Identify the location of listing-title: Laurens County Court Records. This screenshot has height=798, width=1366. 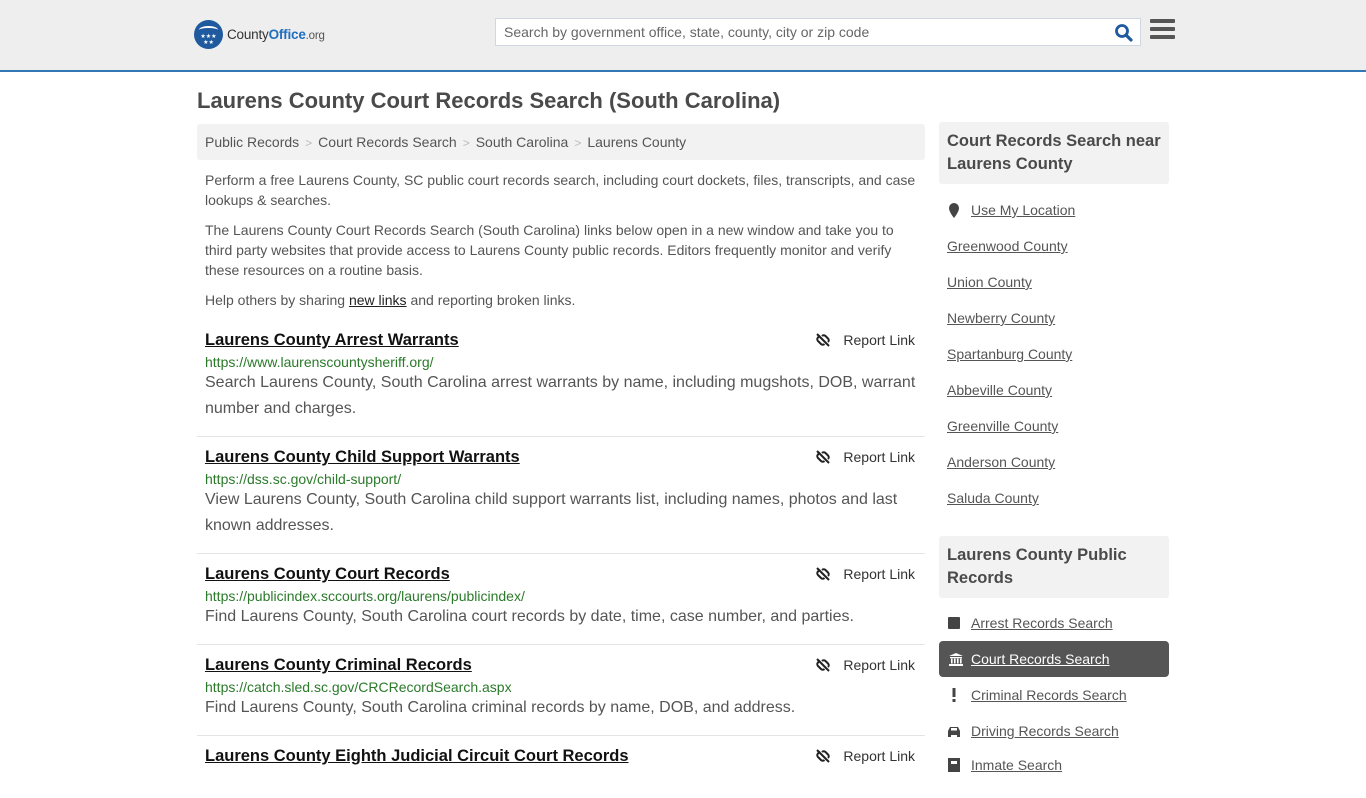
(561, 574).